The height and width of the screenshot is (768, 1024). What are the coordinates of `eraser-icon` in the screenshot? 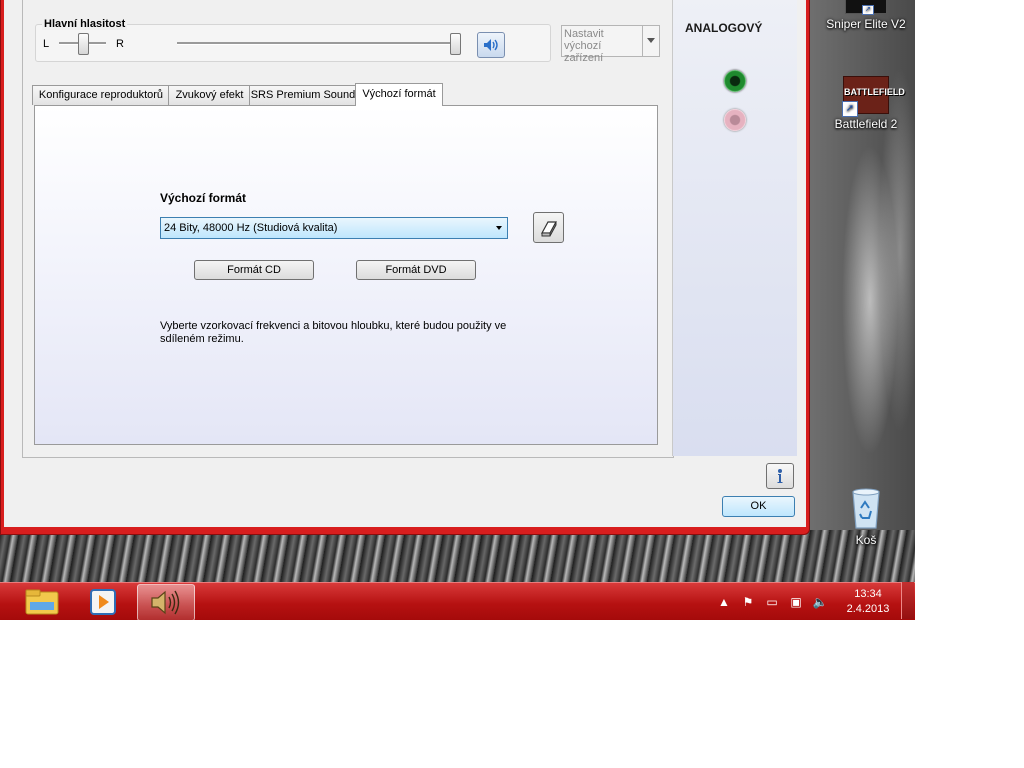 It's located at (549, 229).